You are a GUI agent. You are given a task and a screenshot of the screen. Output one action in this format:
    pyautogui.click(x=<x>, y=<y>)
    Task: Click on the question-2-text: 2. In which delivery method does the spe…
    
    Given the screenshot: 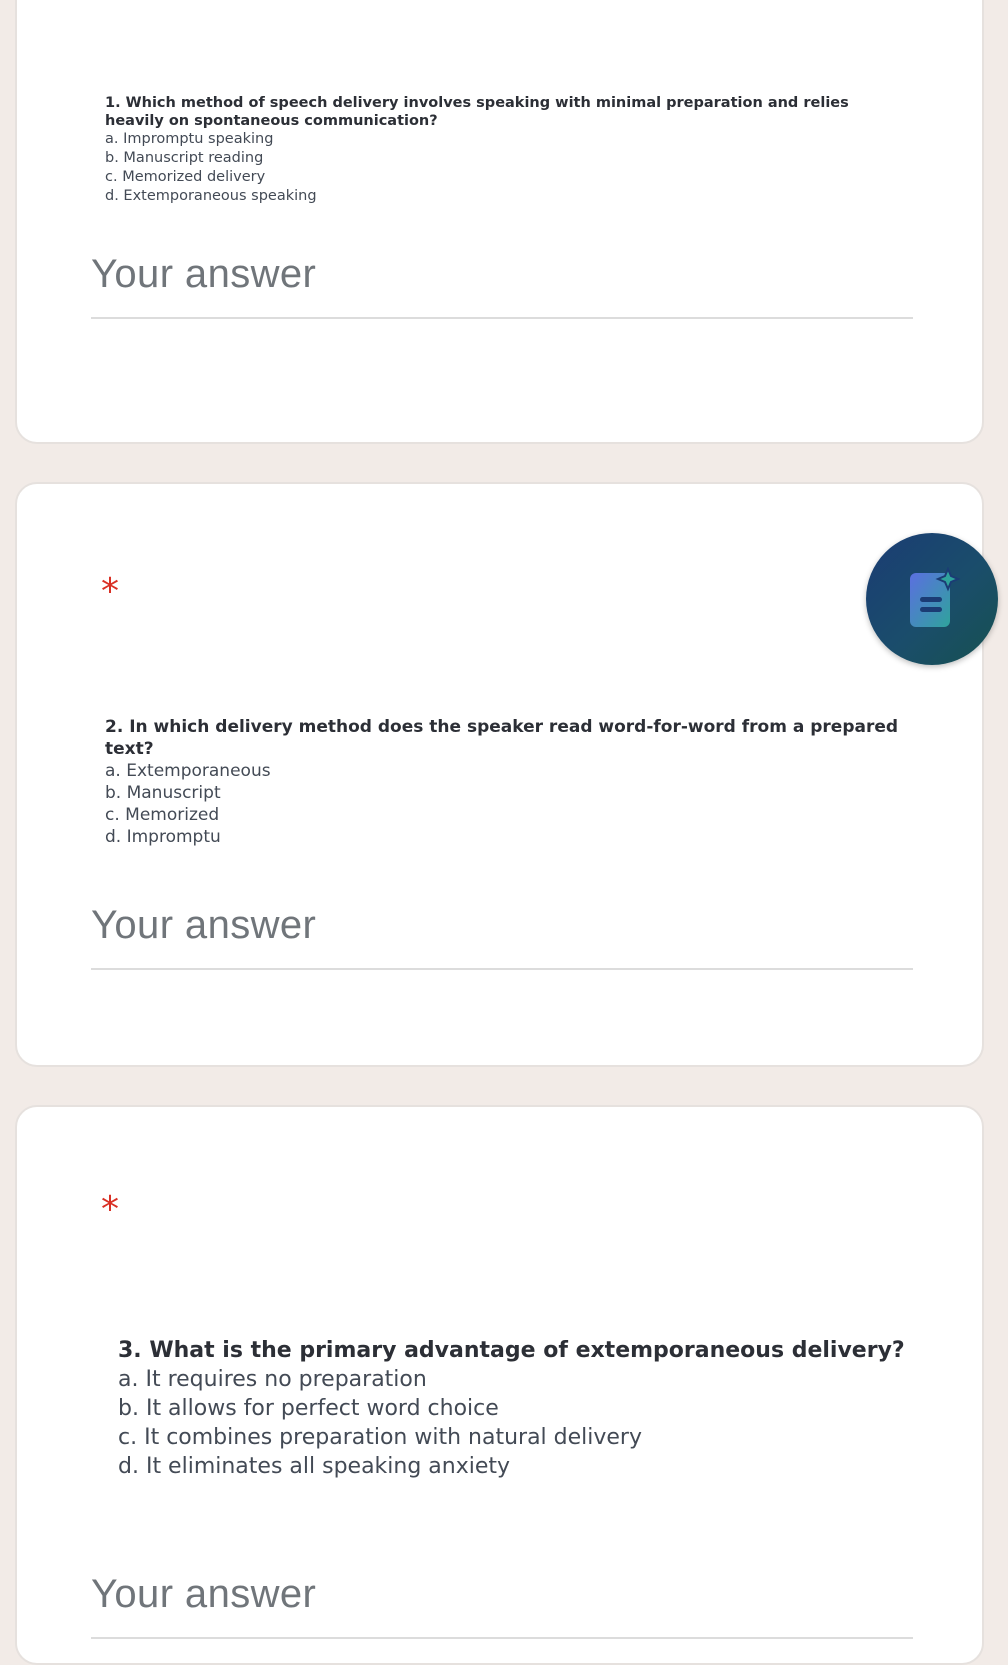 What is the action you would take?
    pyautogui.click(x=502, y=738)
    